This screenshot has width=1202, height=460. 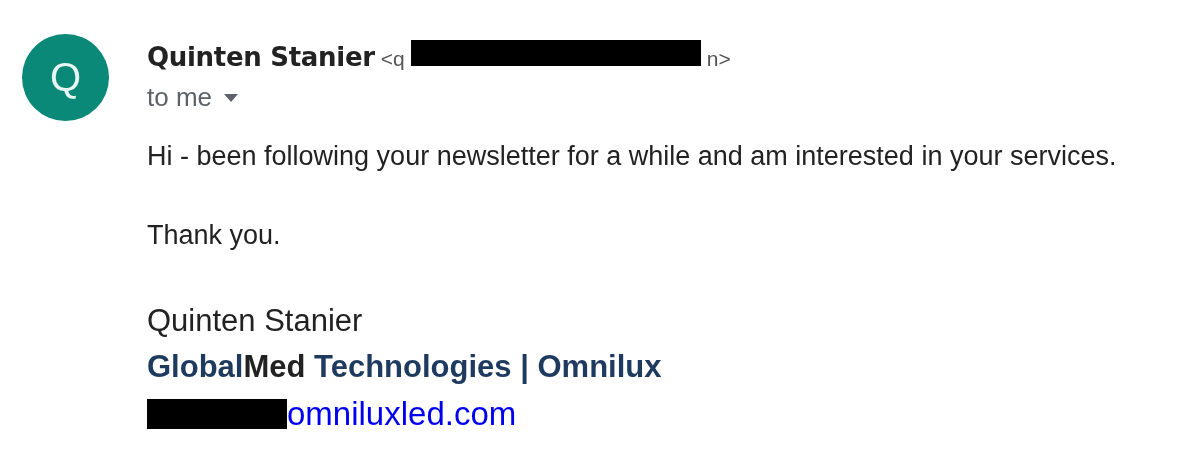 What do you see at coordinates (65, 77) in the screenshot?
I see `avatar: Q` at bounding box center [65, 77].